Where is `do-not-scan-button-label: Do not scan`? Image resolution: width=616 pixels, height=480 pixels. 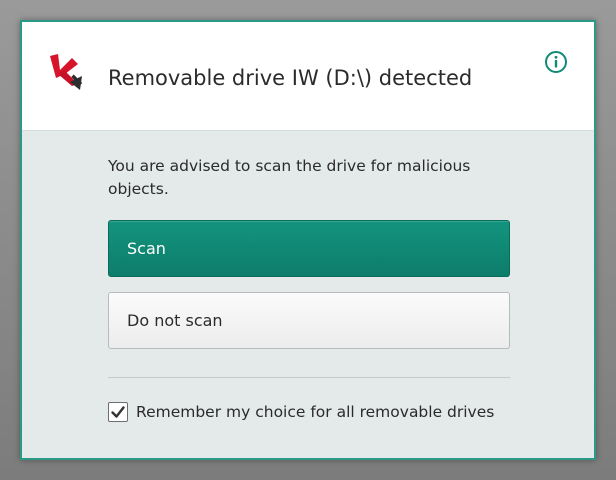 do-not-scan-button-label: Do not scan is located at coordinates (175, 320).